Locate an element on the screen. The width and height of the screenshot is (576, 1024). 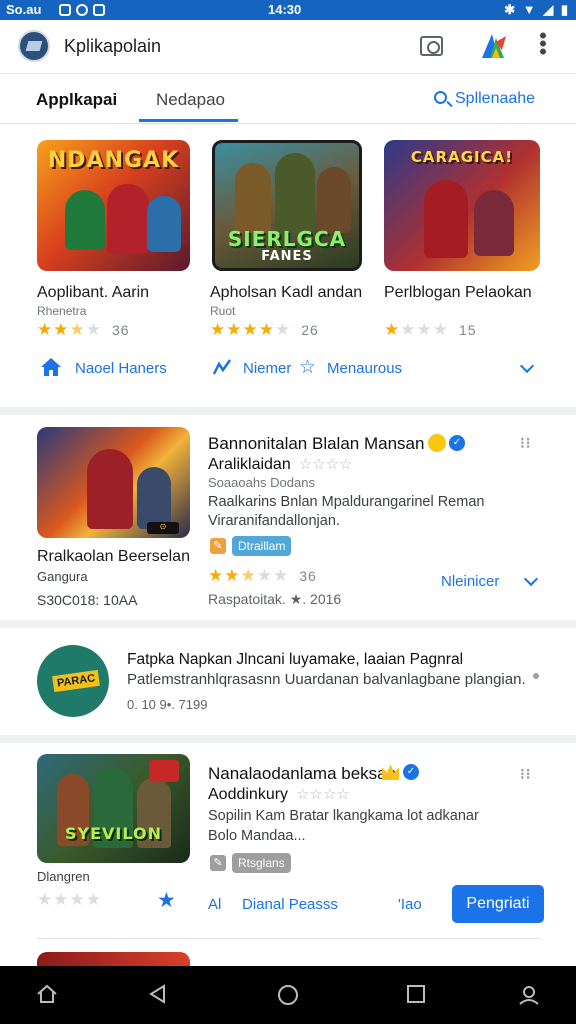
status-carrier: So.au is located at coordinates (24, 9).